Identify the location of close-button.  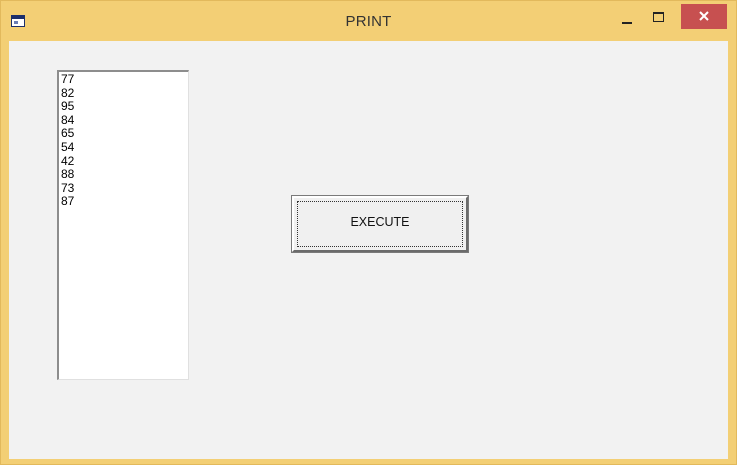
(704, 16).